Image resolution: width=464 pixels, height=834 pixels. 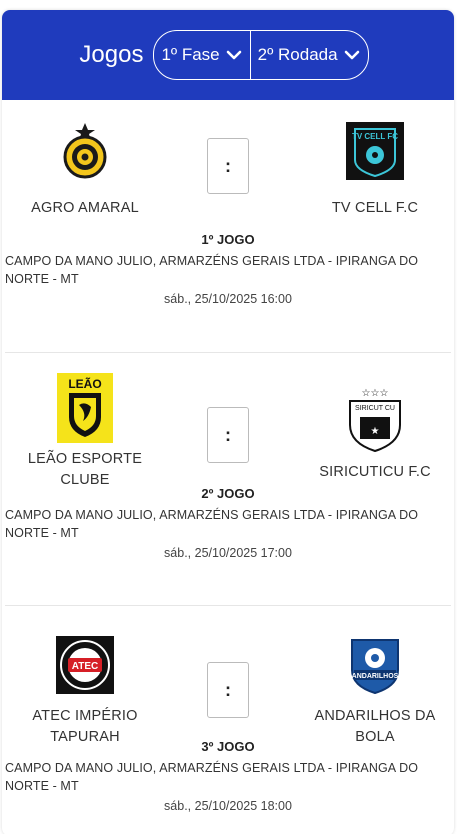 I want to click on round-label: 2º Rodada, so click(x=297, y=54).